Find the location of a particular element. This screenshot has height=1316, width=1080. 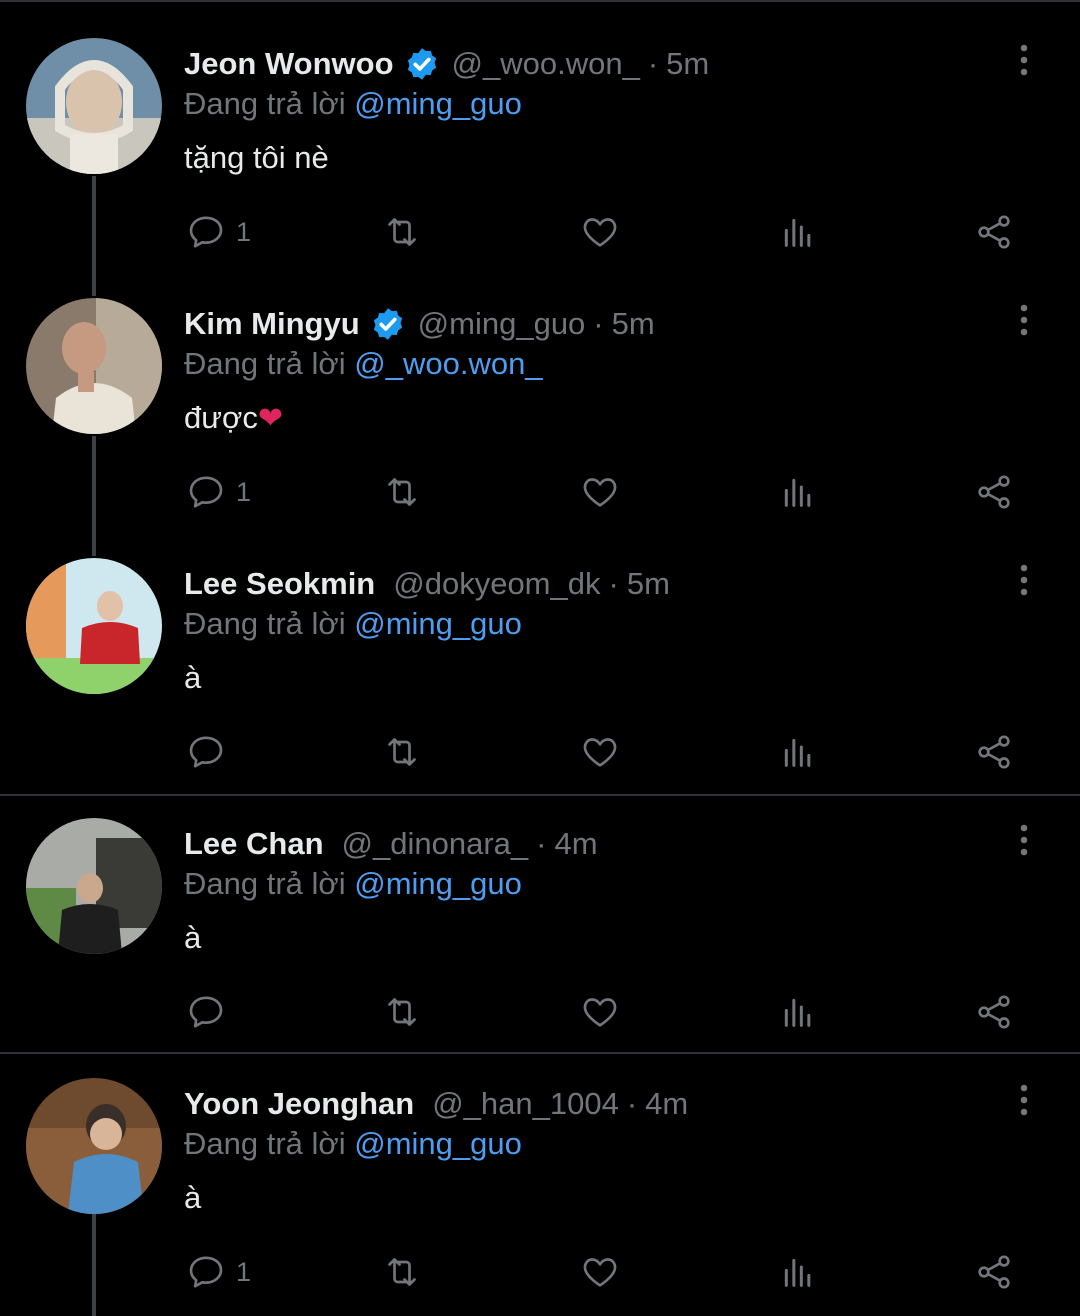

reply-count: 1 is located at coordinates (244, 1271).